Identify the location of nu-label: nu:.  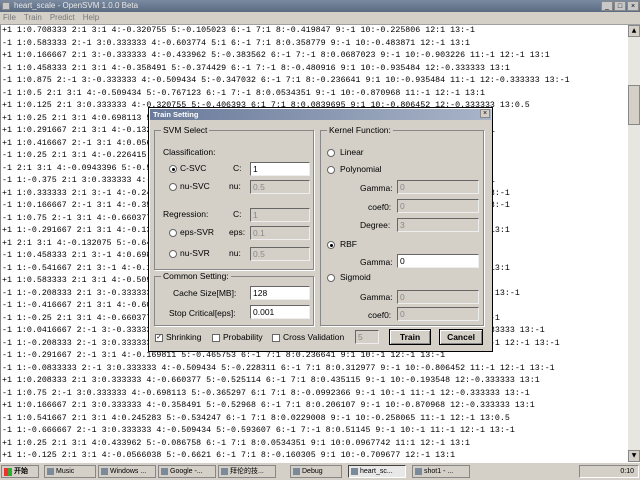
(235, 186).